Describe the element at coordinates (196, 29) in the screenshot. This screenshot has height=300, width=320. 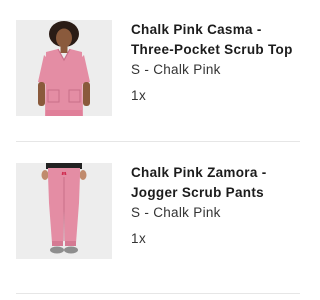
I see `product-title-line1: Chalk Pink Casma -` at that location.